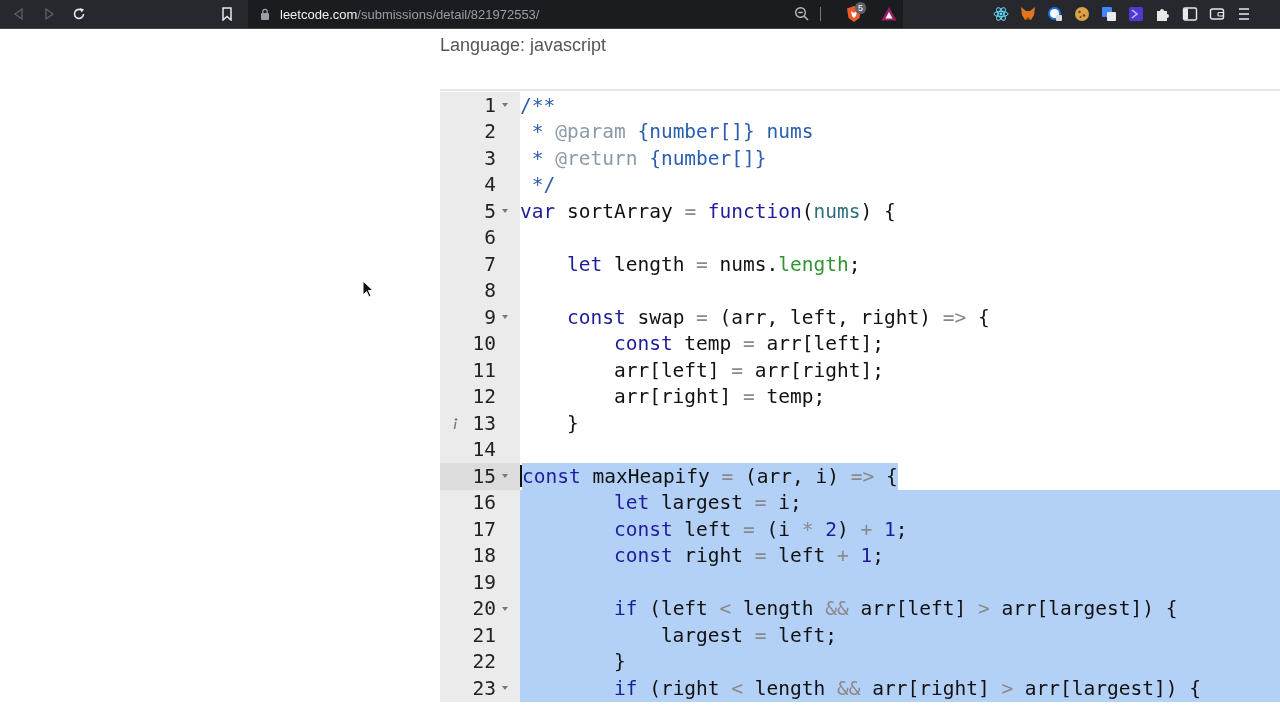  Describe the element at coordinates (483, 582) in the screenshot. I see `line-number: 19` at that location.